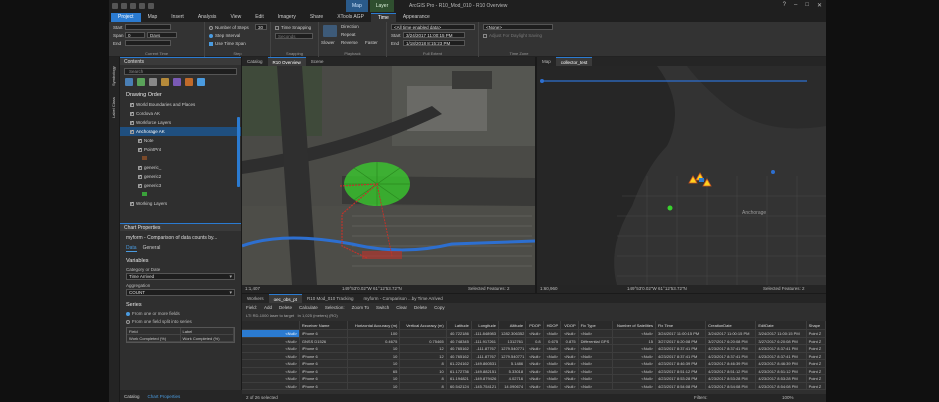 The height and width of the screenshot is (402, 939). What do you see at coordinates (189, 82) in the screenshot?
I see `list-by-labeling-icon` at bounding box center [189, 82].